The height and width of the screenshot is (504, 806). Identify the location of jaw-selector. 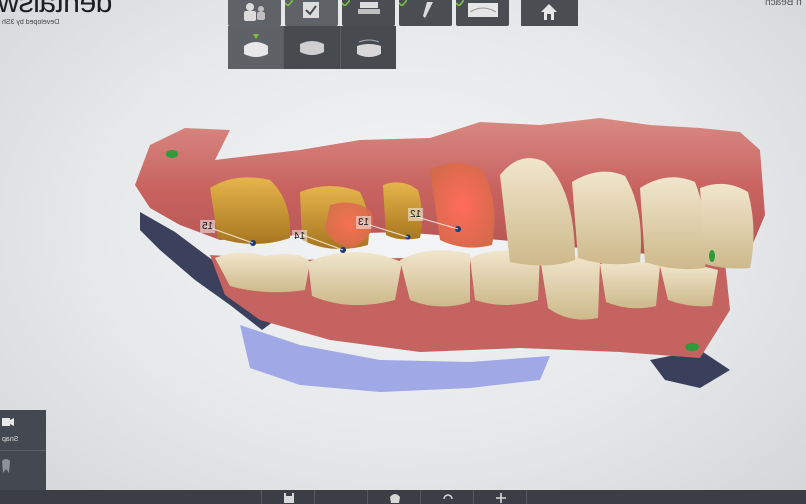
(312, 47).